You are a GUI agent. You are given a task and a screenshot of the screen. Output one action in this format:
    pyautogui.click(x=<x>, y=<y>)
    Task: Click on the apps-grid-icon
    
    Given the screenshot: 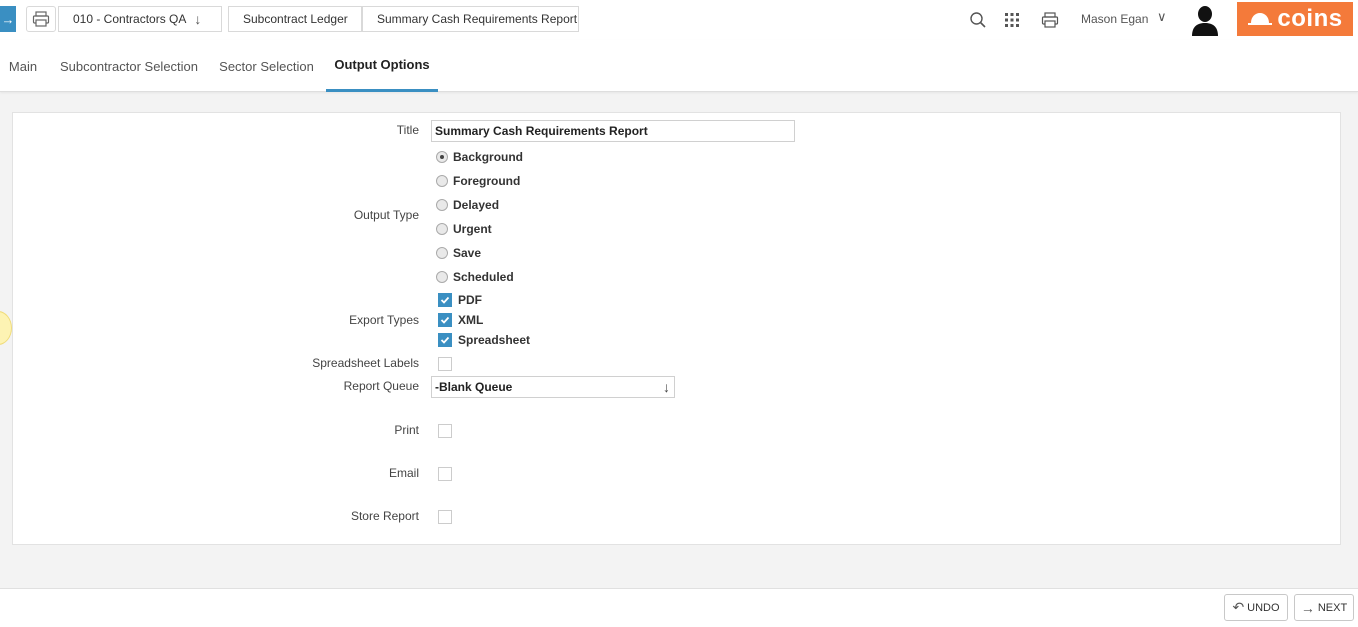 What is the action you would take?
    pyautogui.click(x=1012, y=20)
    